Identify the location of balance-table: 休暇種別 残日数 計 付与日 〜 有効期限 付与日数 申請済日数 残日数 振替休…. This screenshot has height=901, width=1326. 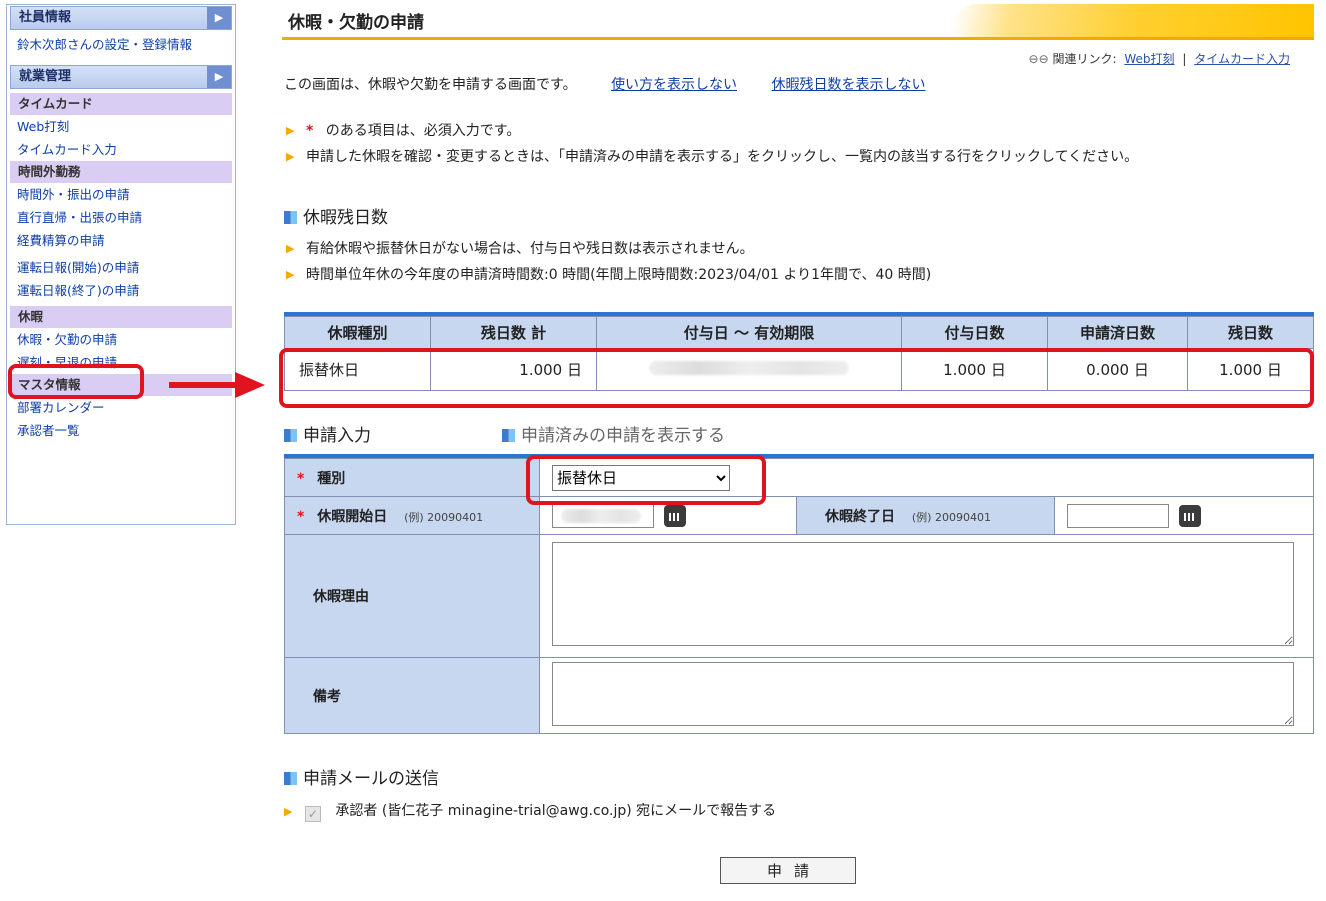
(799, 353).